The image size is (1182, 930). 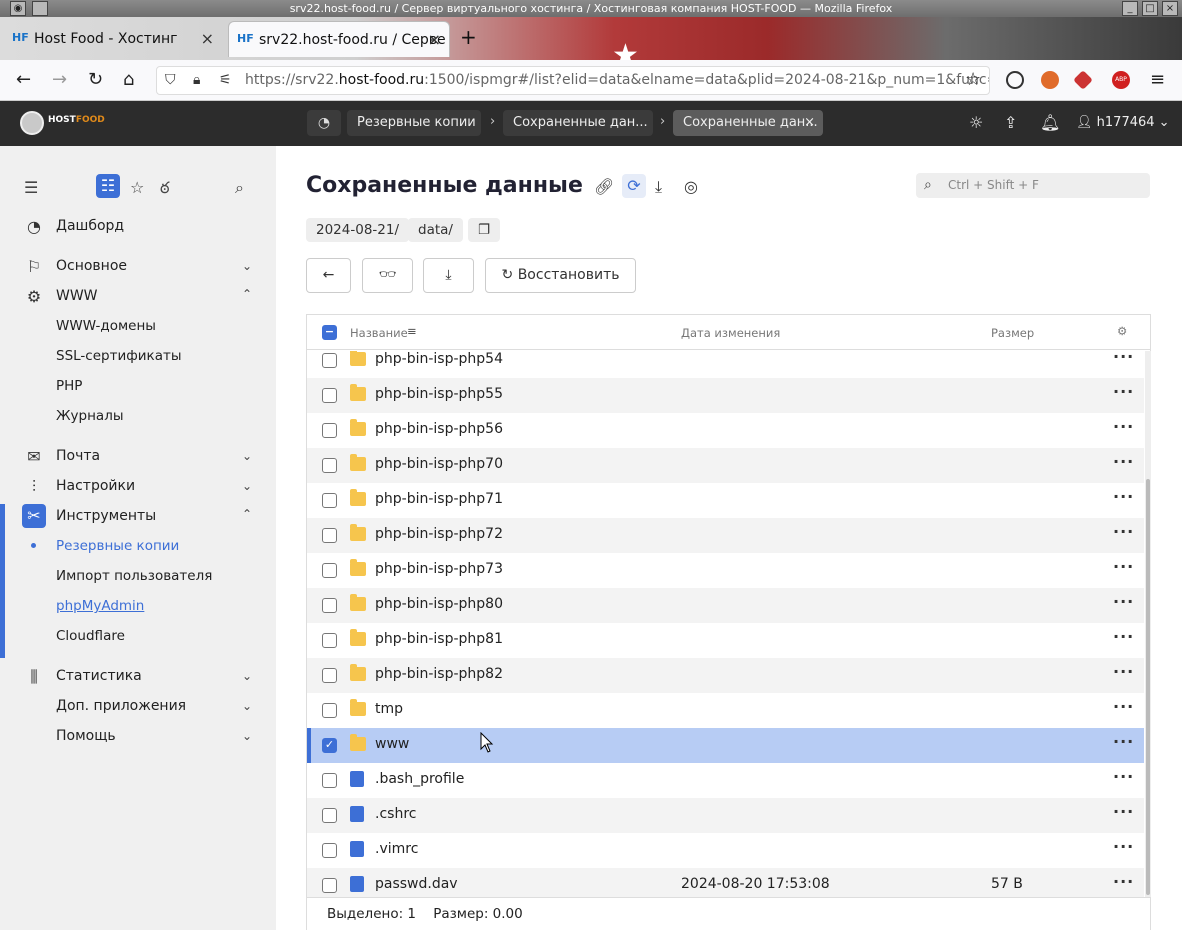 What do you see at coordinates (95, 80) in the screenshot?
I see `reload-icon: ↻` at bounding box center [95, 80].